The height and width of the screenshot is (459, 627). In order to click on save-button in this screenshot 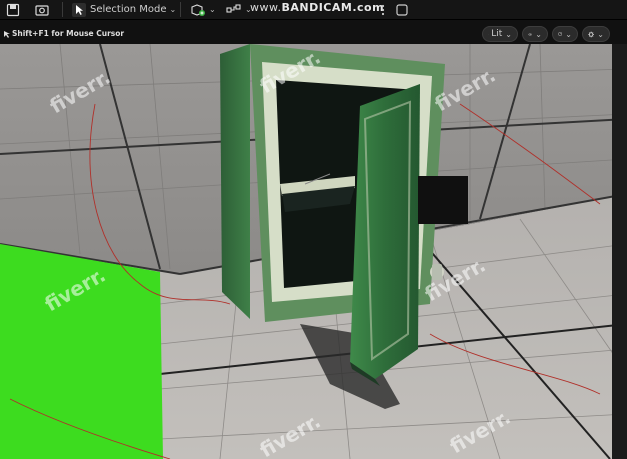, I will do `click(13, 9)`.